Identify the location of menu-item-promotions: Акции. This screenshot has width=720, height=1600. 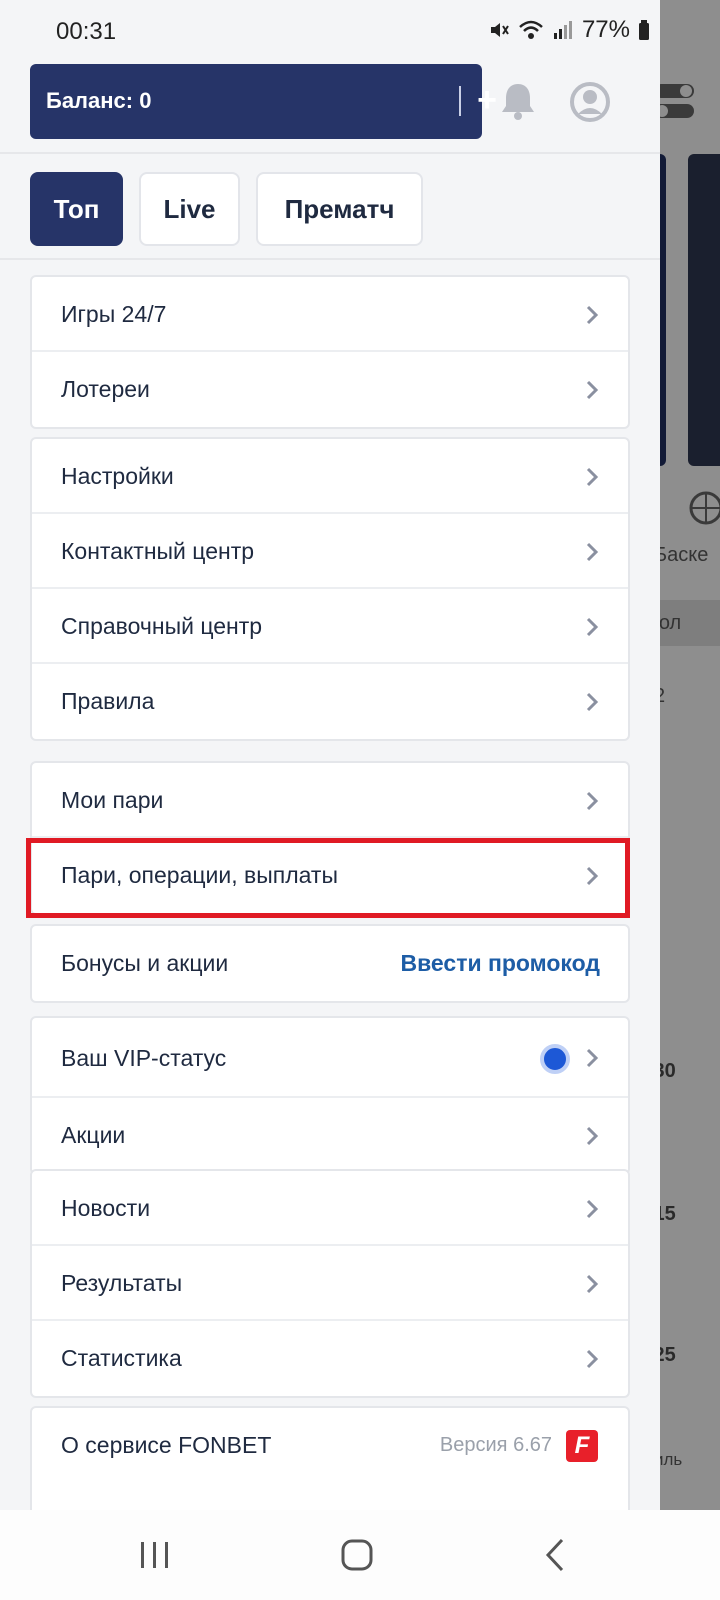
(330, 1135).